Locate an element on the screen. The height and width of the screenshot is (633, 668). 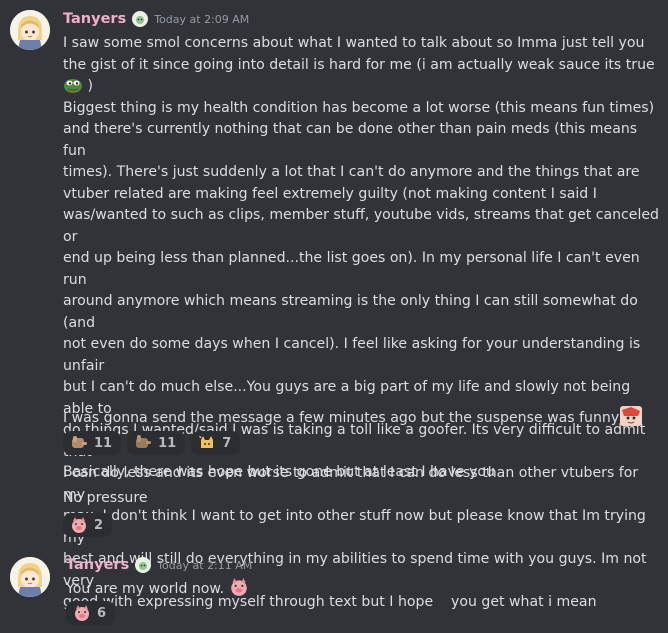
pepe-frog-emoji is located at coordinates (73, 85).